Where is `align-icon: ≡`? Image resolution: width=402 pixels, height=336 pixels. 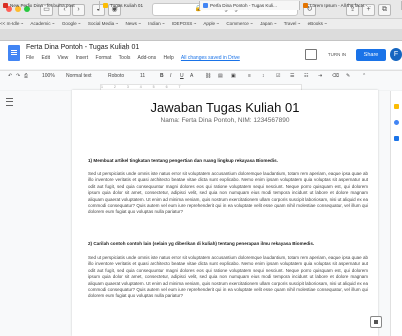
align-icon: ≡ is located at coordinates (249, 76).